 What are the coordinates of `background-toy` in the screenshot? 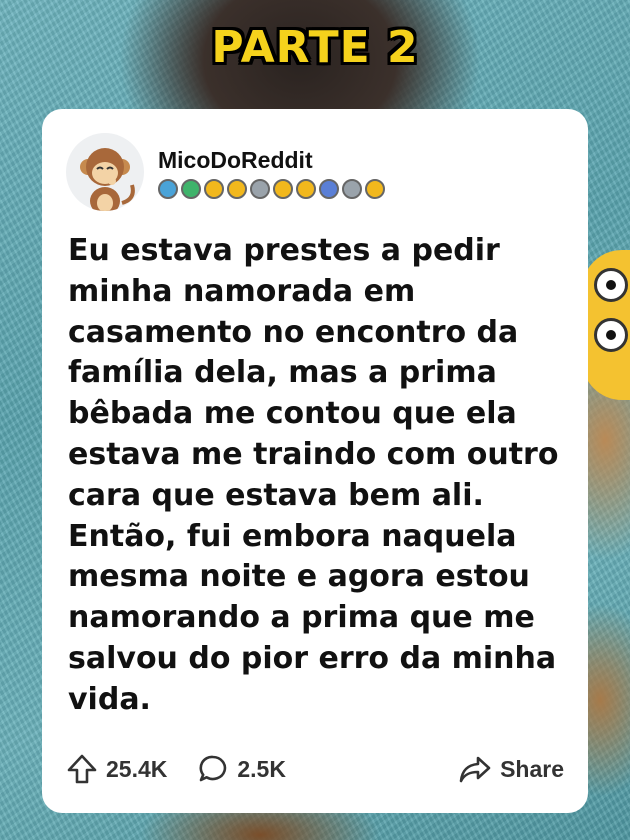 It's located at (606, 325).